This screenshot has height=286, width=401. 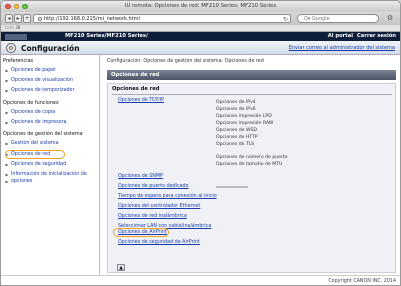 What do you see at coordinates (9, 18) in the screenshot?
I see `back-arrow-icon: ◂` at bounding box center [9, 18].